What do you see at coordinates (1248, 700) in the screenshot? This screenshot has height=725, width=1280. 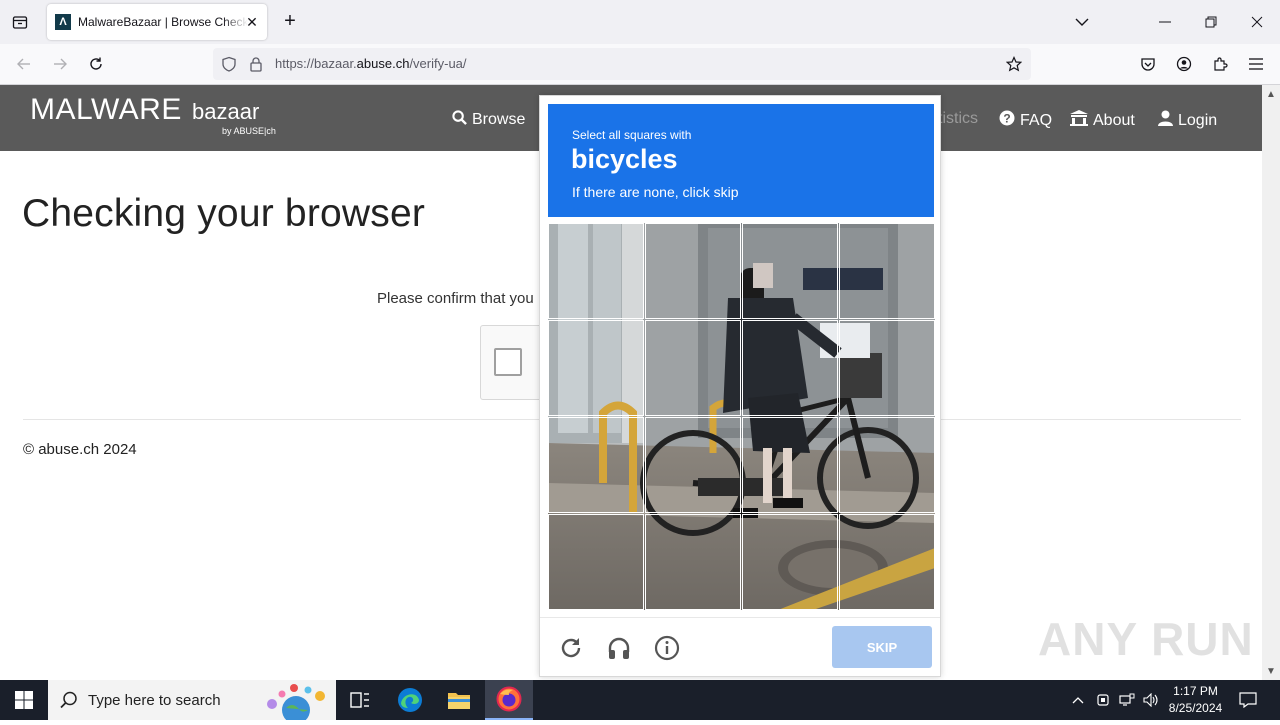 I see `notifications-icon` at bounding box center [1248, 700].